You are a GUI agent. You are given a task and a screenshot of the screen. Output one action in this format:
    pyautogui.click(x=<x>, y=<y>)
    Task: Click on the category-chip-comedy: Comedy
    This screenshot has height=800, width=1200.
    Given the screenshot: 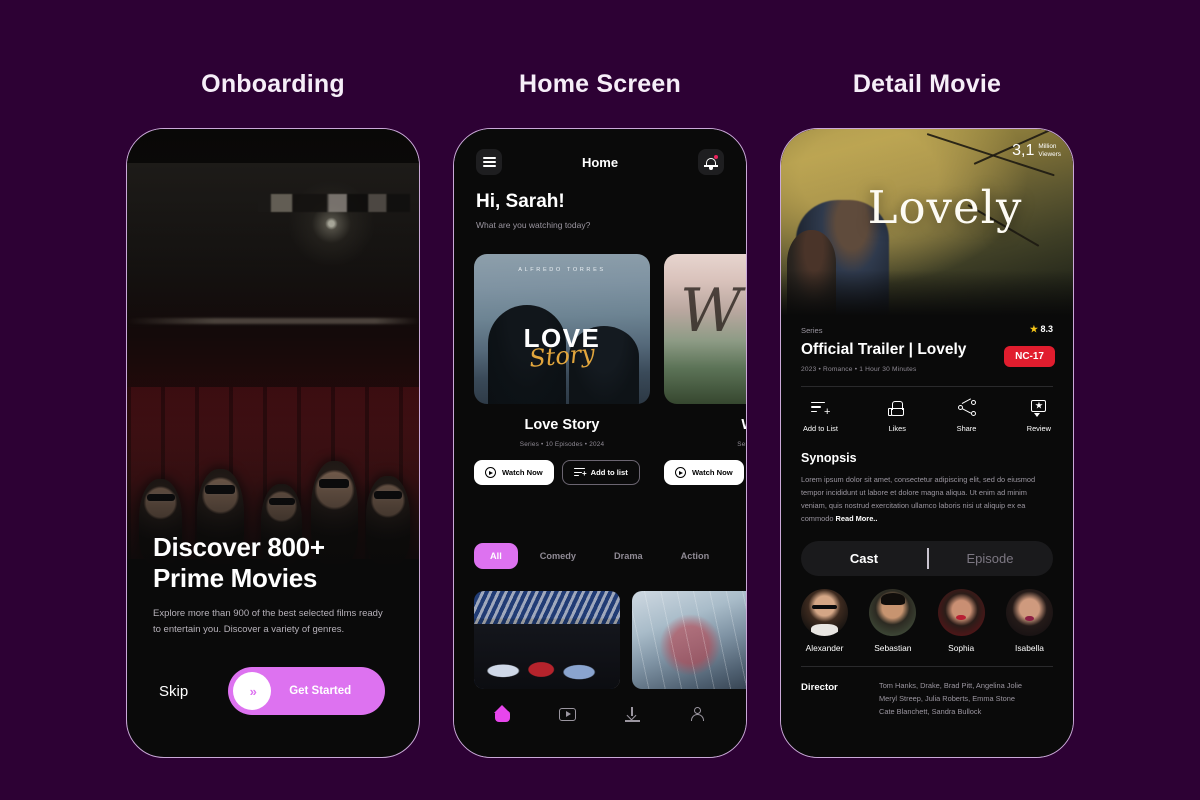 What is the action you would take?
    pyautogui.click(x=558, y=556)
    